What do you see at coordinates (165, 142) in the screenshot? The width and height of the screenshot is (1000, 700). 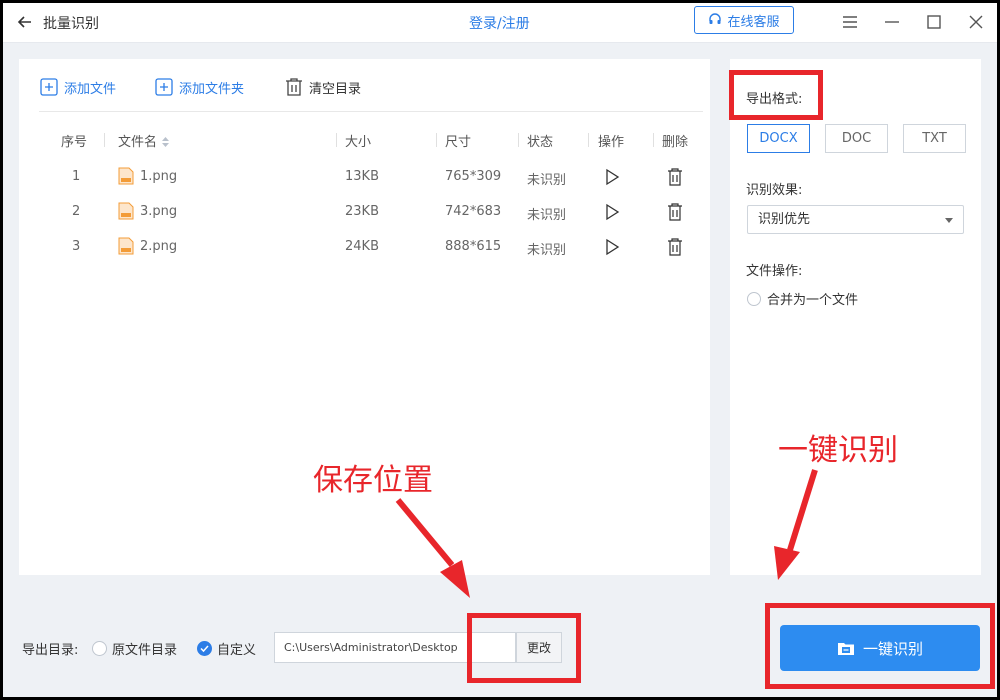 I see `sort-icon` at bounding box center [165, 142].